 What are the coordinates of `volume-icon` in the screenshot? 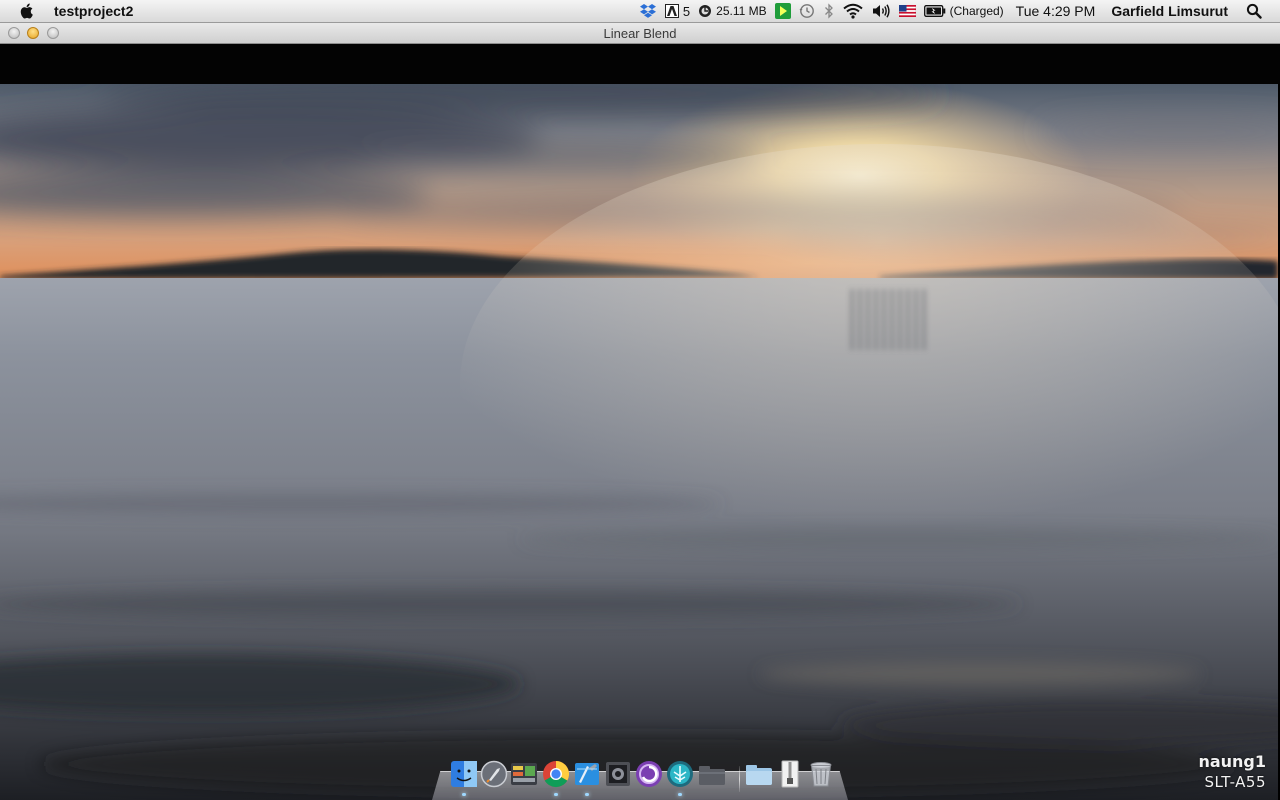 It's located at (881, 11).